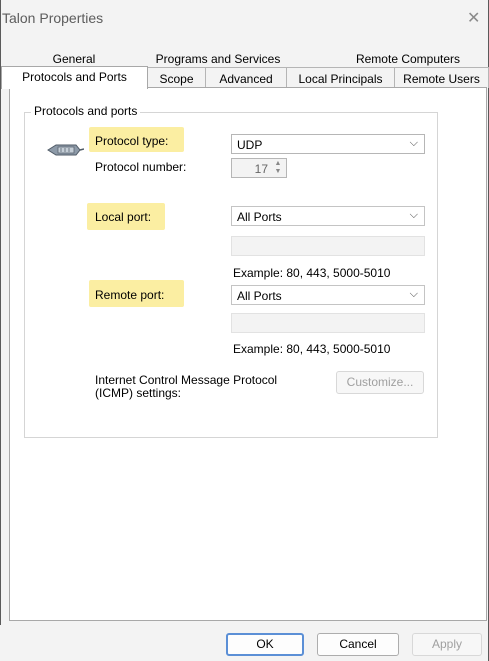 This screenshot has height=661, width=489. What do you see at coordinates (473, 18) in the screenshot?
I see `close-icon: ✕` at bounding box center [473, 18].